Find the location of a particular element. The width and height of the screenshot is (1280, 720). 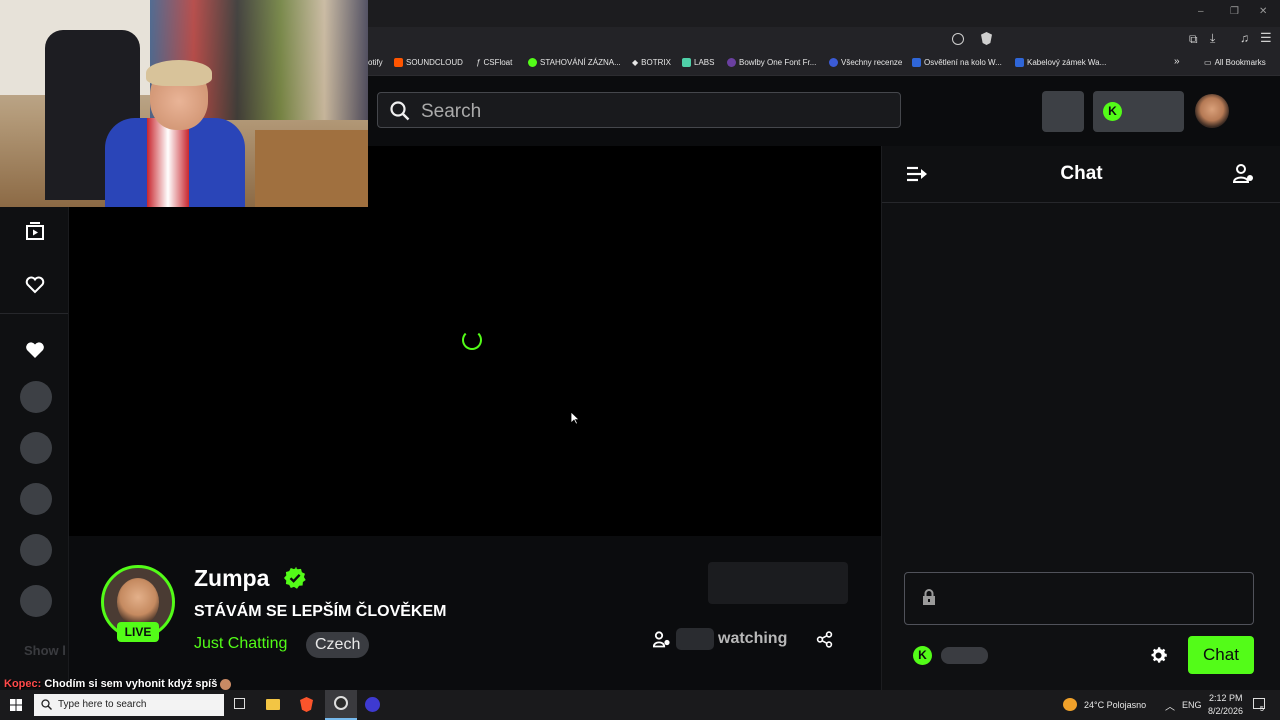

clock-date: 8/2/2026 is located at coordinates (1225, 711).